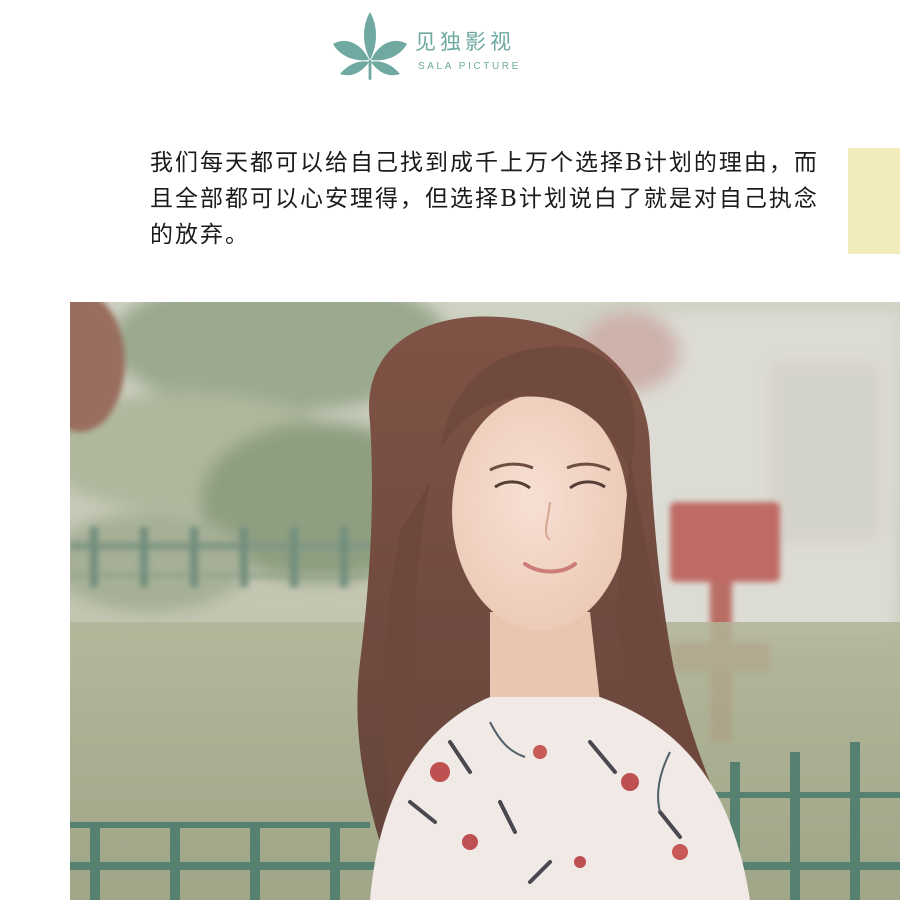  Describe the element at coordinates (874, 201) in the screenshot. I see `sticky-note` at that location.